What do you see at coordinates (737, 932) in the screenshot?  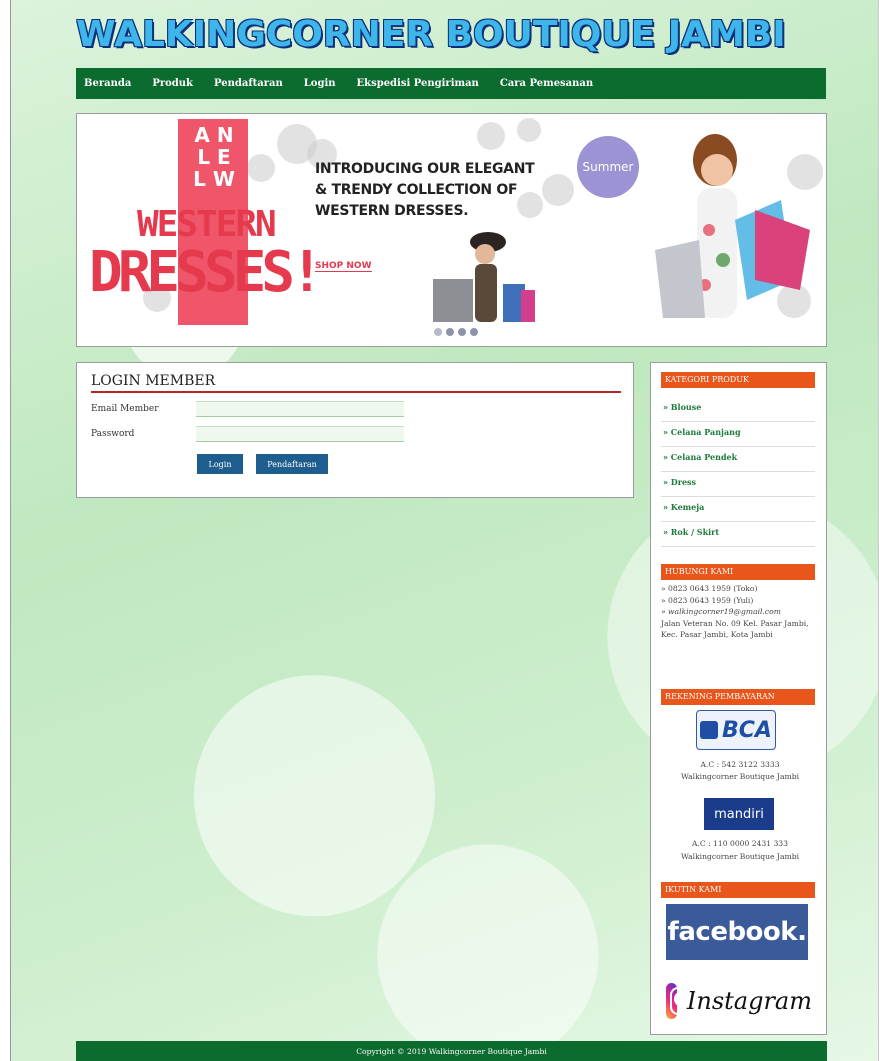 I see `facebook-link: facebook.` at bounding box center [737, 932].